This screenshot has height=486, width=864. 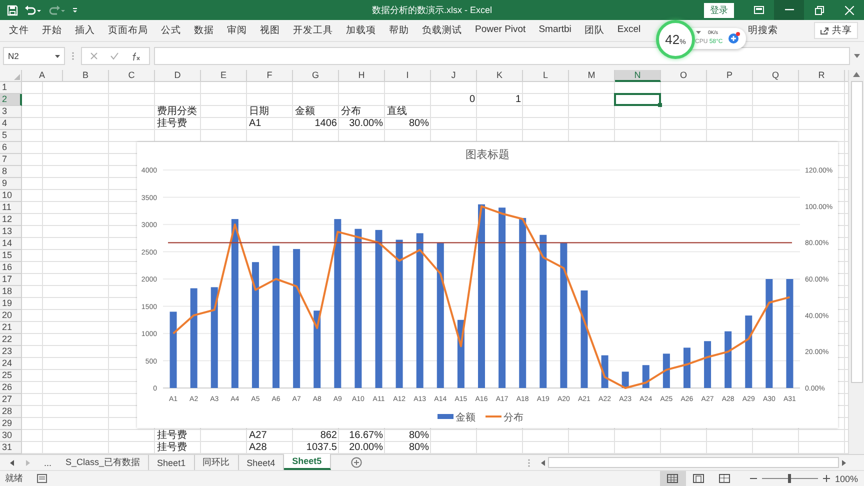 I want to click on sheet-tab: Sheet5, so click(x=307, y=462).